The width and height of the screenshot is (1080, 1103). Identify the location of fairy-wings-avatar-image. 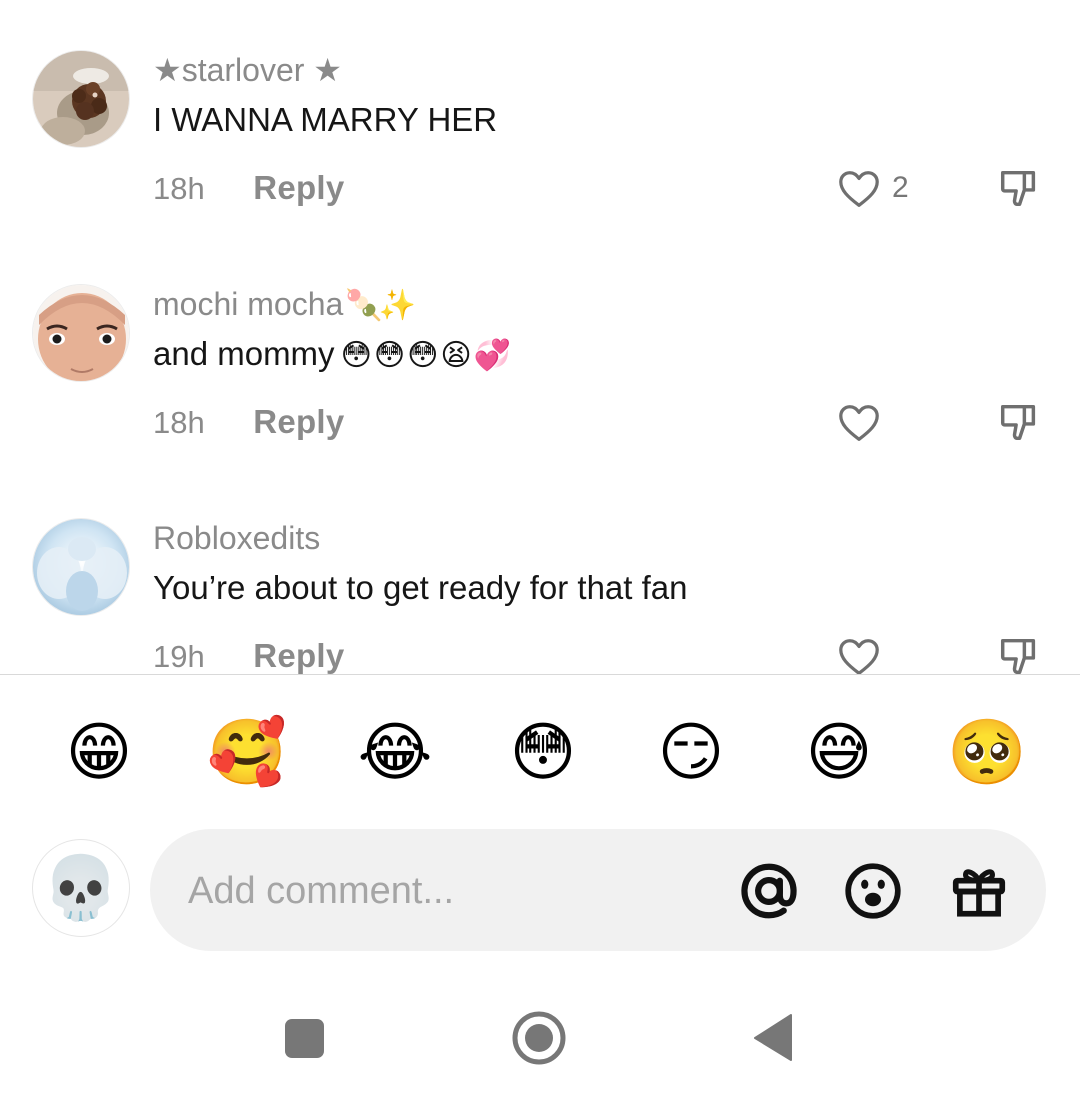
(81, 567).